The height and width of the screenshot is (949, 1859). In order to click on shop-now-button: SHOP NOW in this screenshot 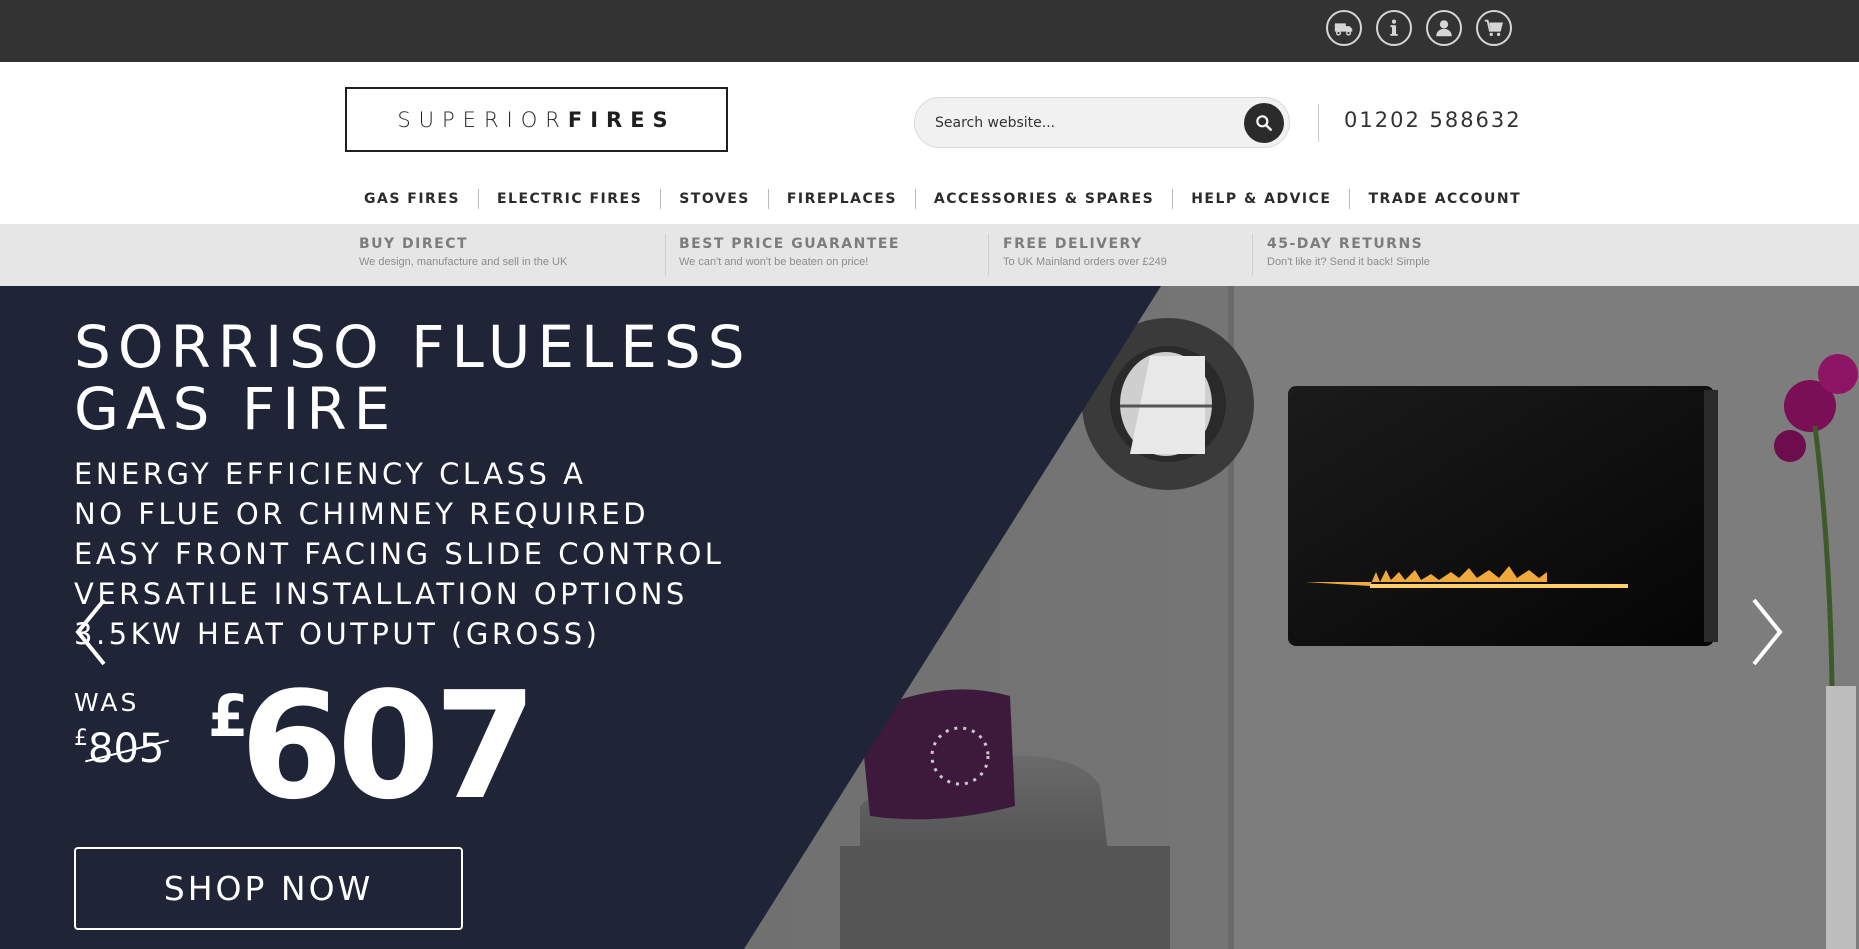, I will do `click(268, 888)`.